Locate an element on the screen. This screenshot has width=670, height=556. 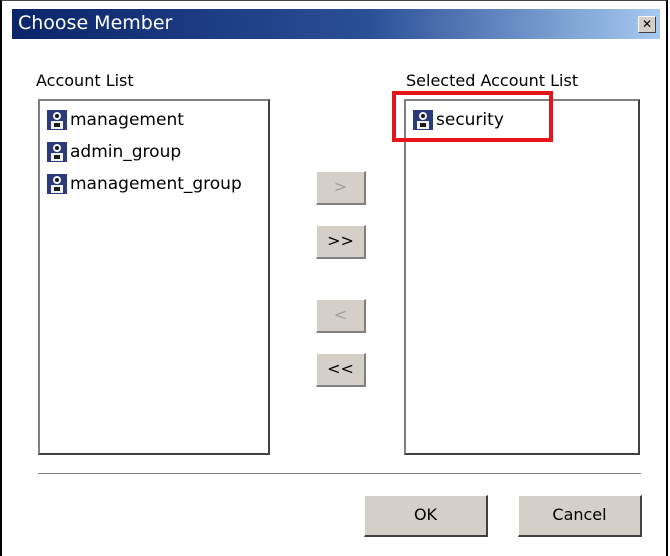
add-all-button: >> is located at coordinates (341, 242).